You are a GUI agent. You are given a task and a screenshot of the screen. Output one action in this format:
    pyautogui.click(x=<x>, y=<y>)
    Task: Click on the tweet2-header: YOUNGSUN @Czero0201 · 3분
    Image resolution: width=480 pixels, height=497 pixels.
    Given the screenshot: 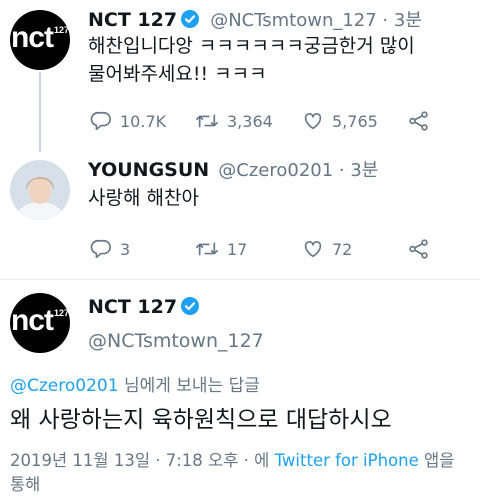 What is the action you would take?
    pyautogui.click(x=233, y=169)
    